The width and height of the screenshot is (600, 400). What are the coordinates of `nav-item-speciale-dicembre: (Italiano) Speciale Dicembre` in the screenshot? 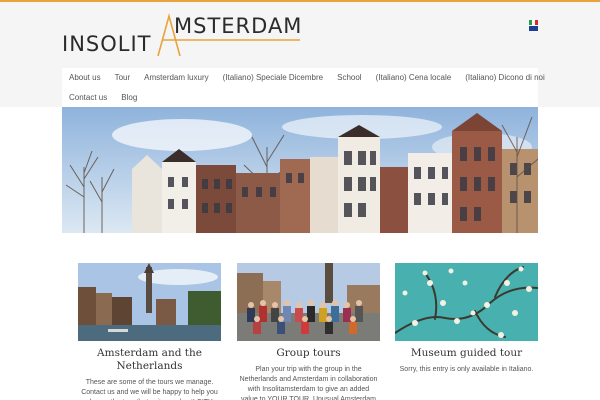 It's located at (273, 77).